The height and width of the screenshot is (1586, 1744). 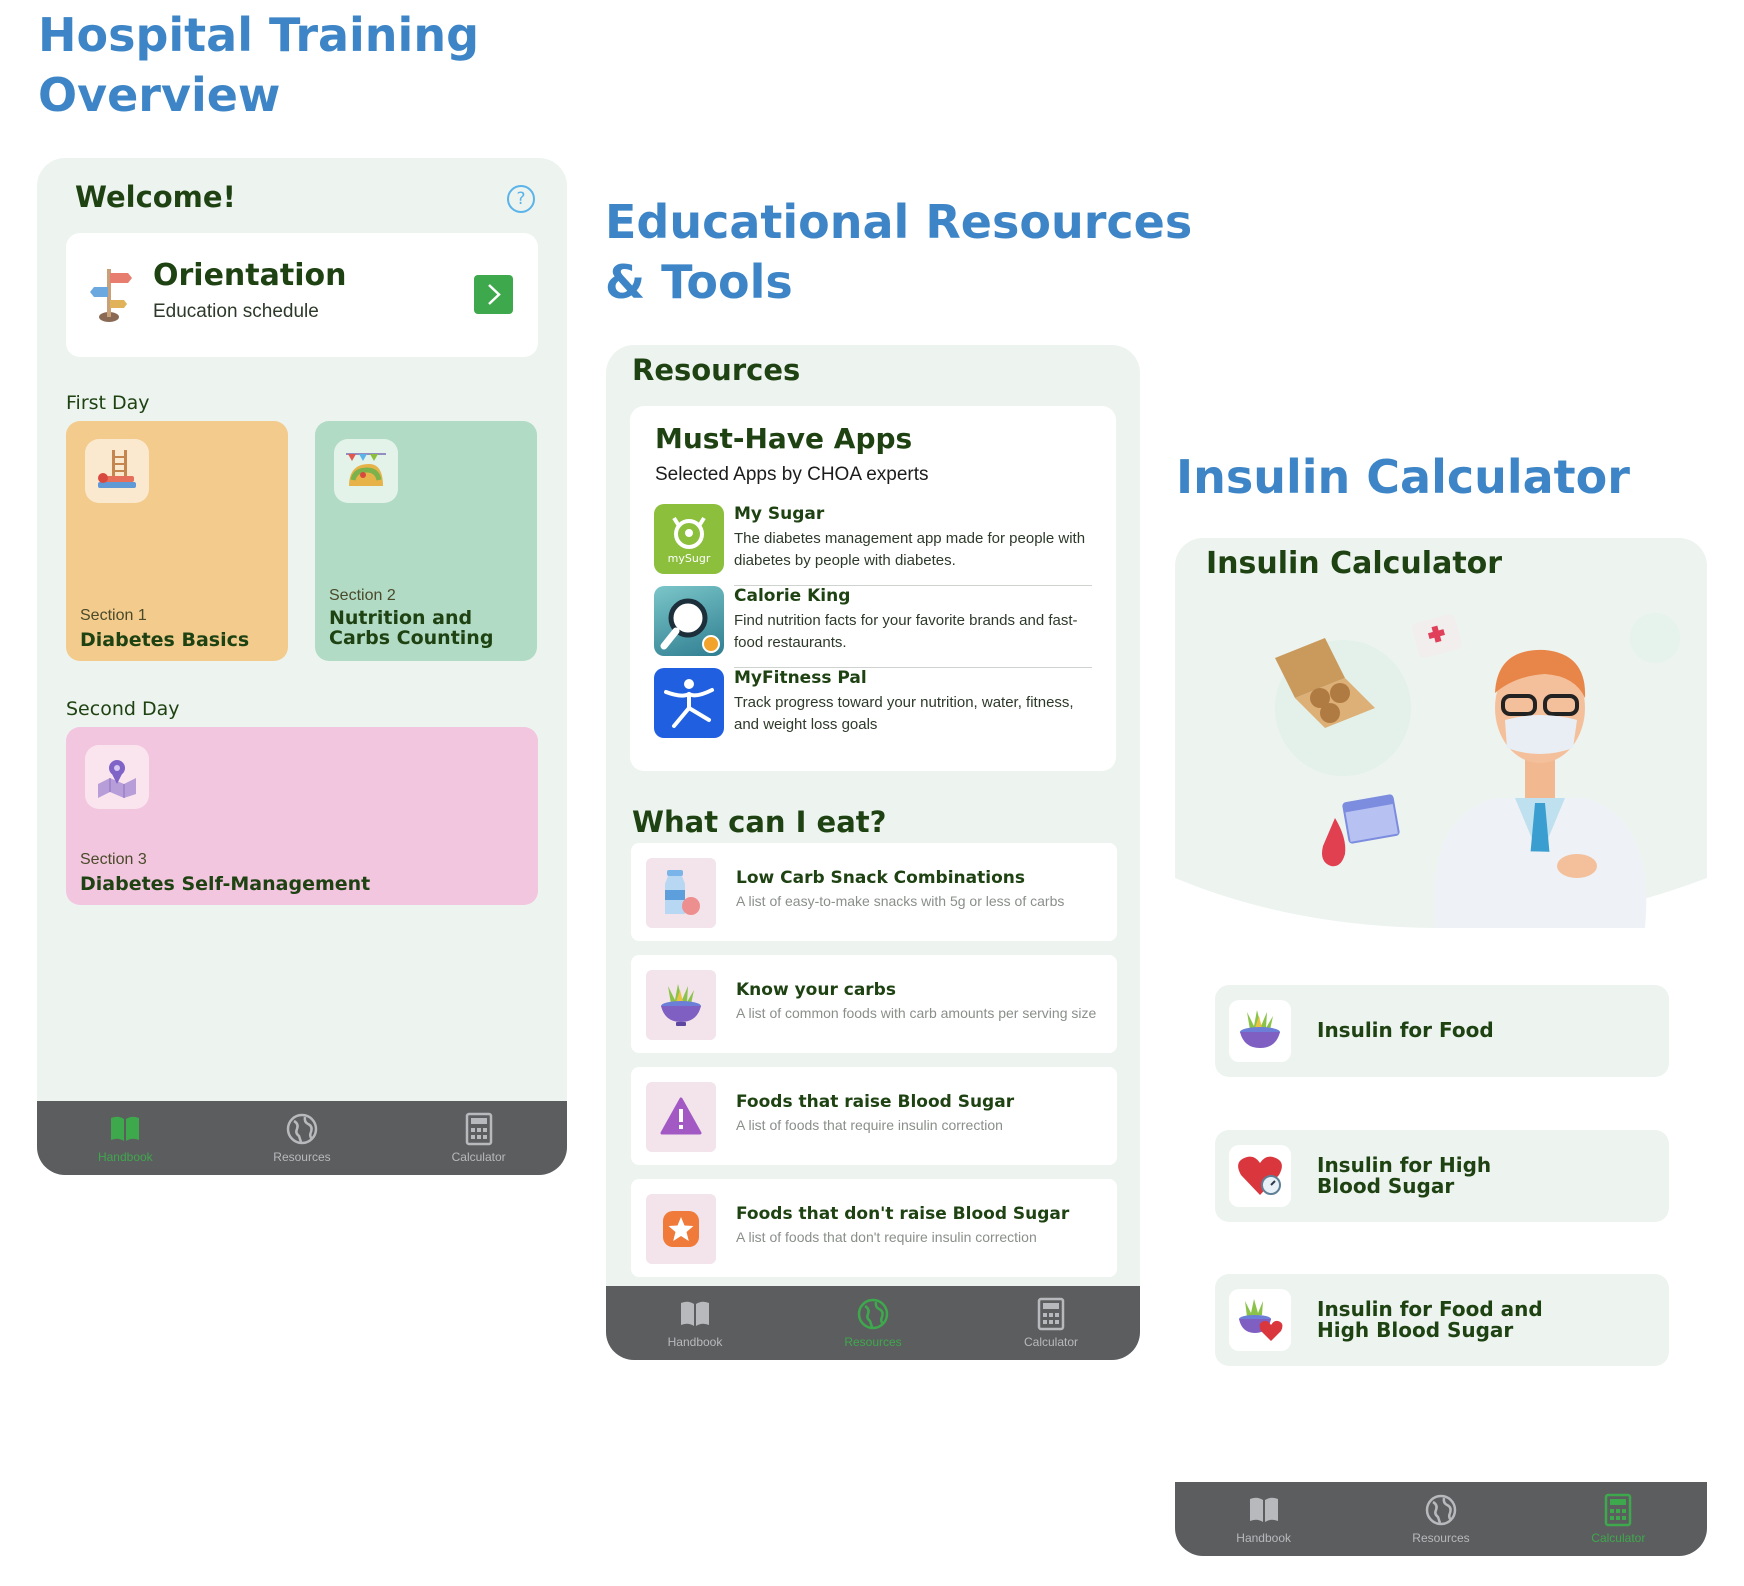 I want to click on warning-triangle-icon, so click(x=681, y=1116).